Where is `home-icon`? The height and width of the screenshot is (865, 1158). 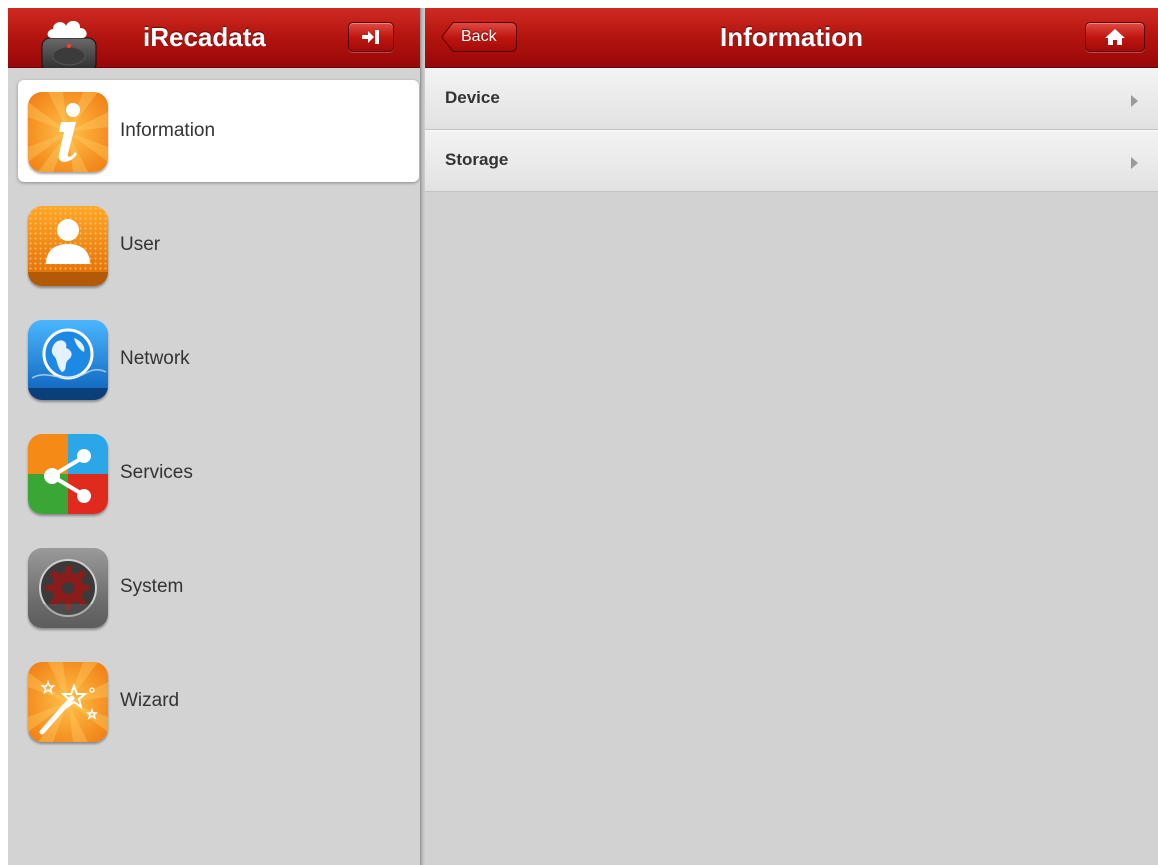
home-icon is located at coordinates (1115, 37).